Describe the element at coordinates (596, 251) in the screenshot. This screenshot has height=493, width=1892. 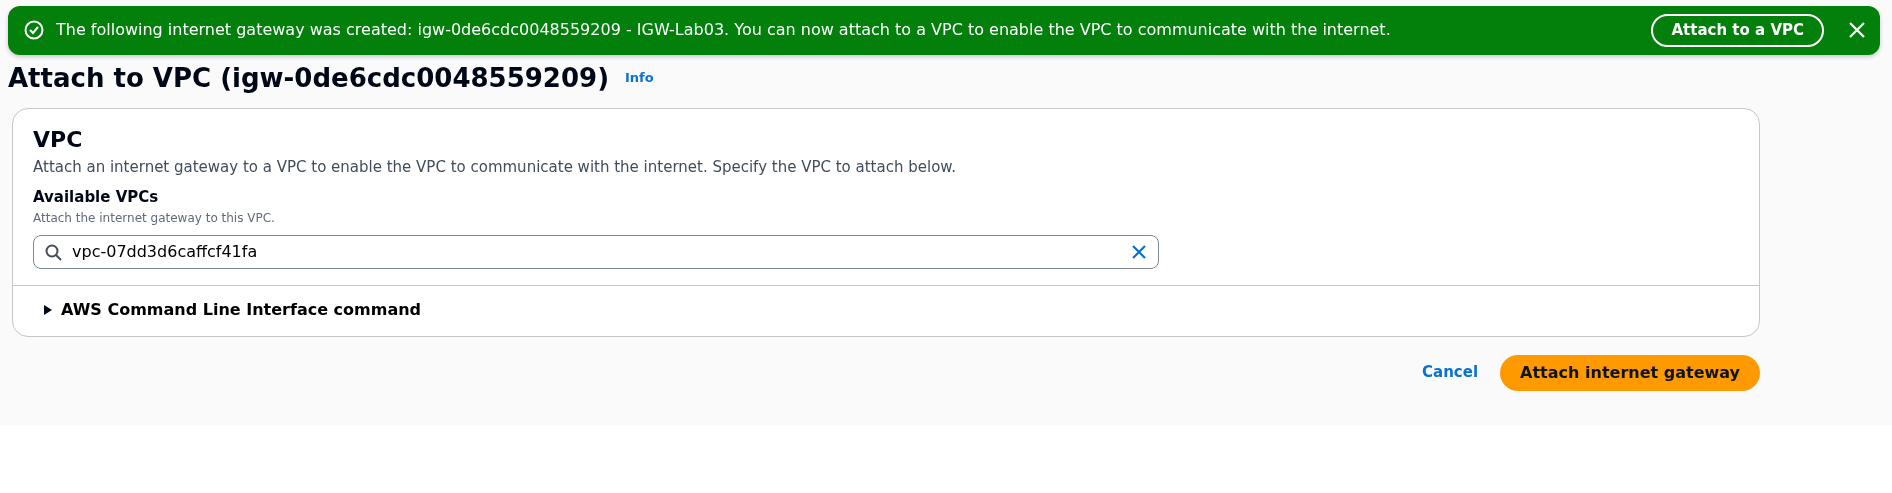
I see `search-field: vpc-07dd3d6caffcf41fa` at that location.